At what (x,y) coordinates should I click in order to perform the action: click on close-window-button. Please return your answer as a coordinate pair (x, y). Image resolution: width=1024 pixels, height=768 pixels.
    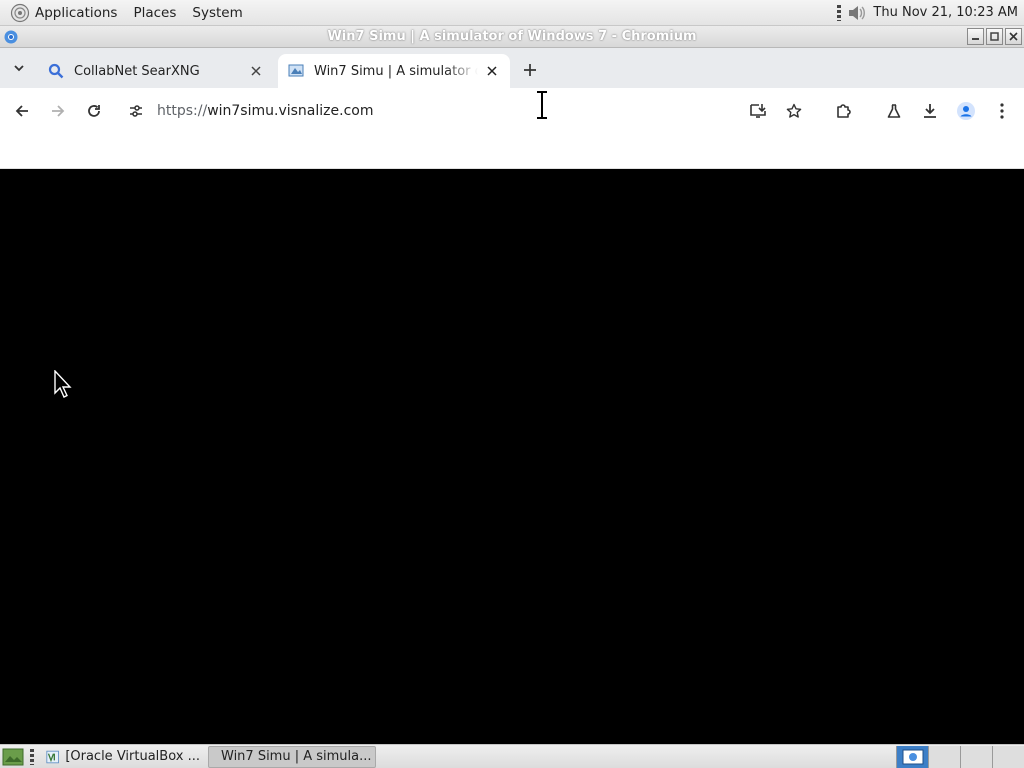
    Looking at the image, I should click on (1013, 36).